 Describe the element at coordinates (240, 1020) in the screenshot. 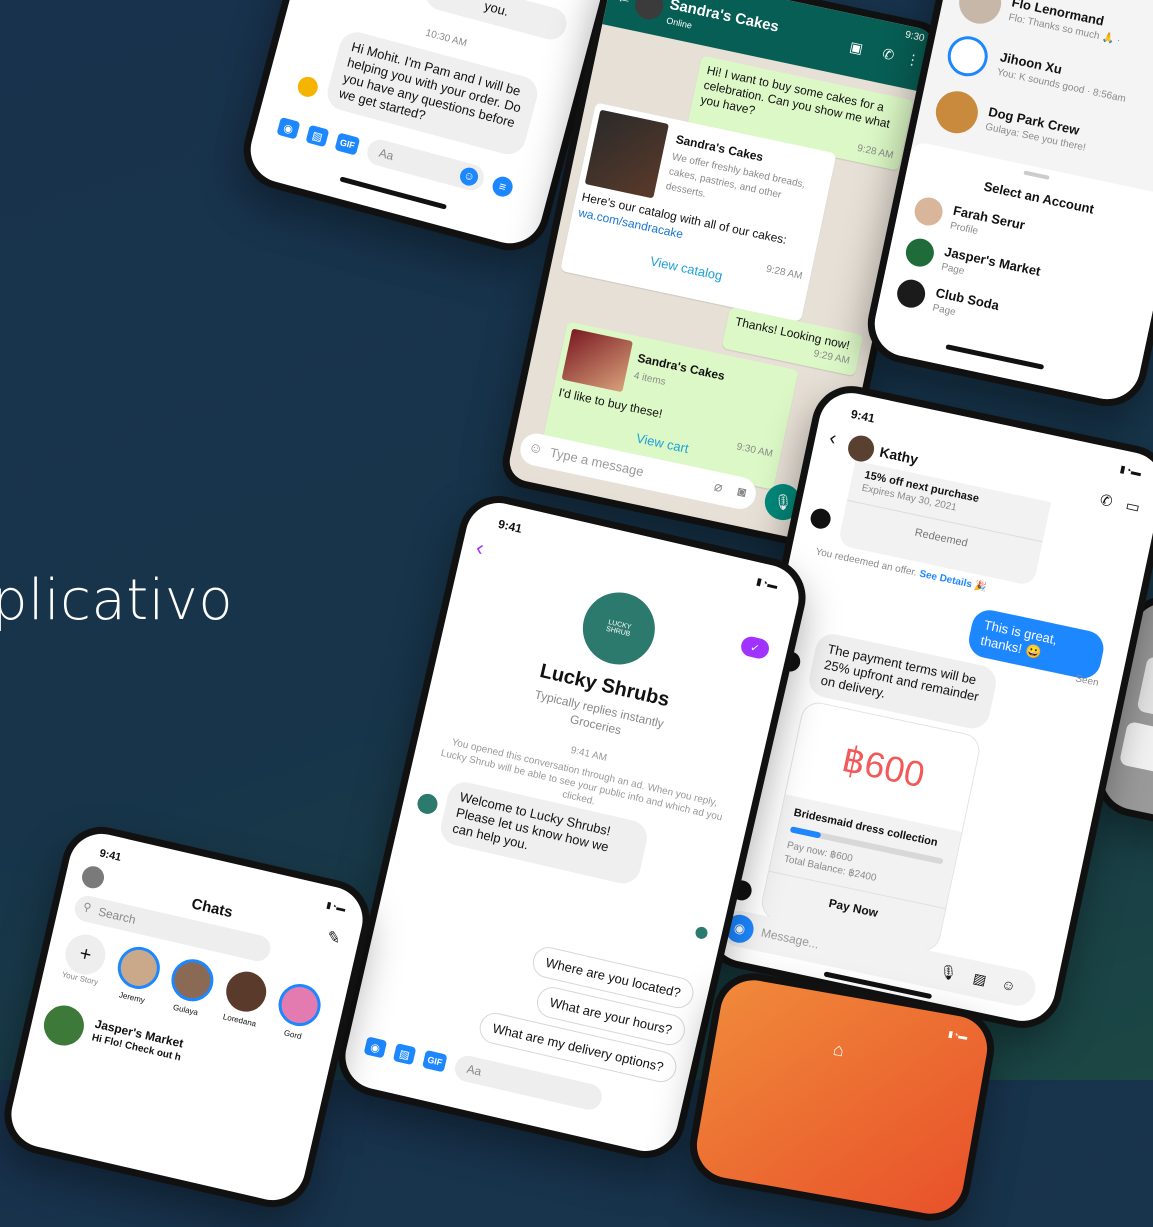

I see `story-name: Loredana` at that location.